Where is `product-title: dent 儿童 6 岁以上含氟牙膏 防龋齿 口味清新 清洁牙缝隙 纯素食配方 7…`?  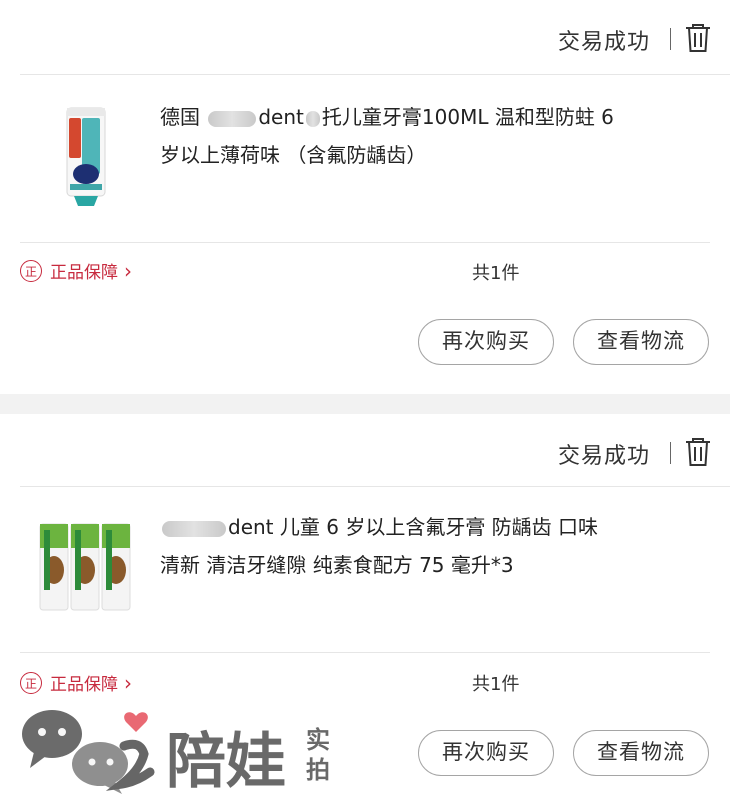
product-title: dent 儿童 6 岁以上含氟牙膏 防龋齿 口味清新 清洁牙缝隙 纯素食配方 7… is located at coordinates (385, 546).